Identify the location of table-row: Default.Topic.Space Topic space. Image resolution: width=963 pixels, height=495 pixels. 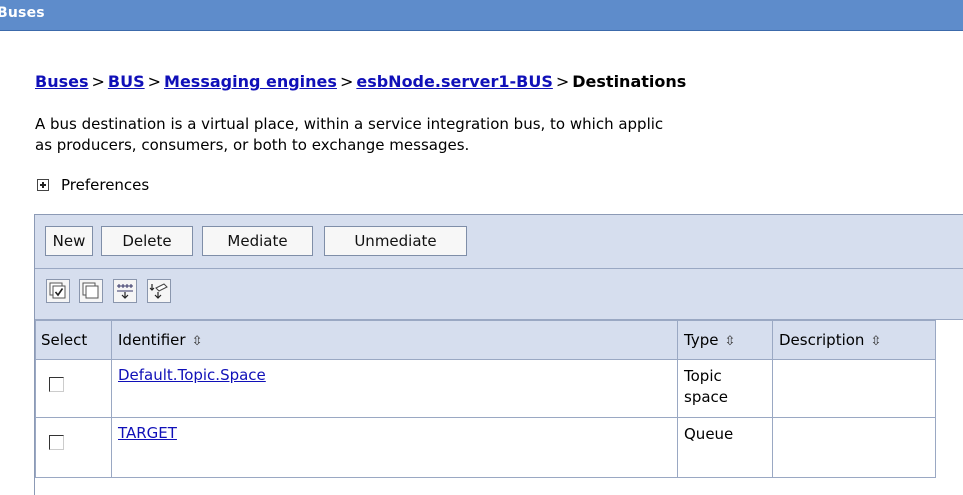
(485, 388).